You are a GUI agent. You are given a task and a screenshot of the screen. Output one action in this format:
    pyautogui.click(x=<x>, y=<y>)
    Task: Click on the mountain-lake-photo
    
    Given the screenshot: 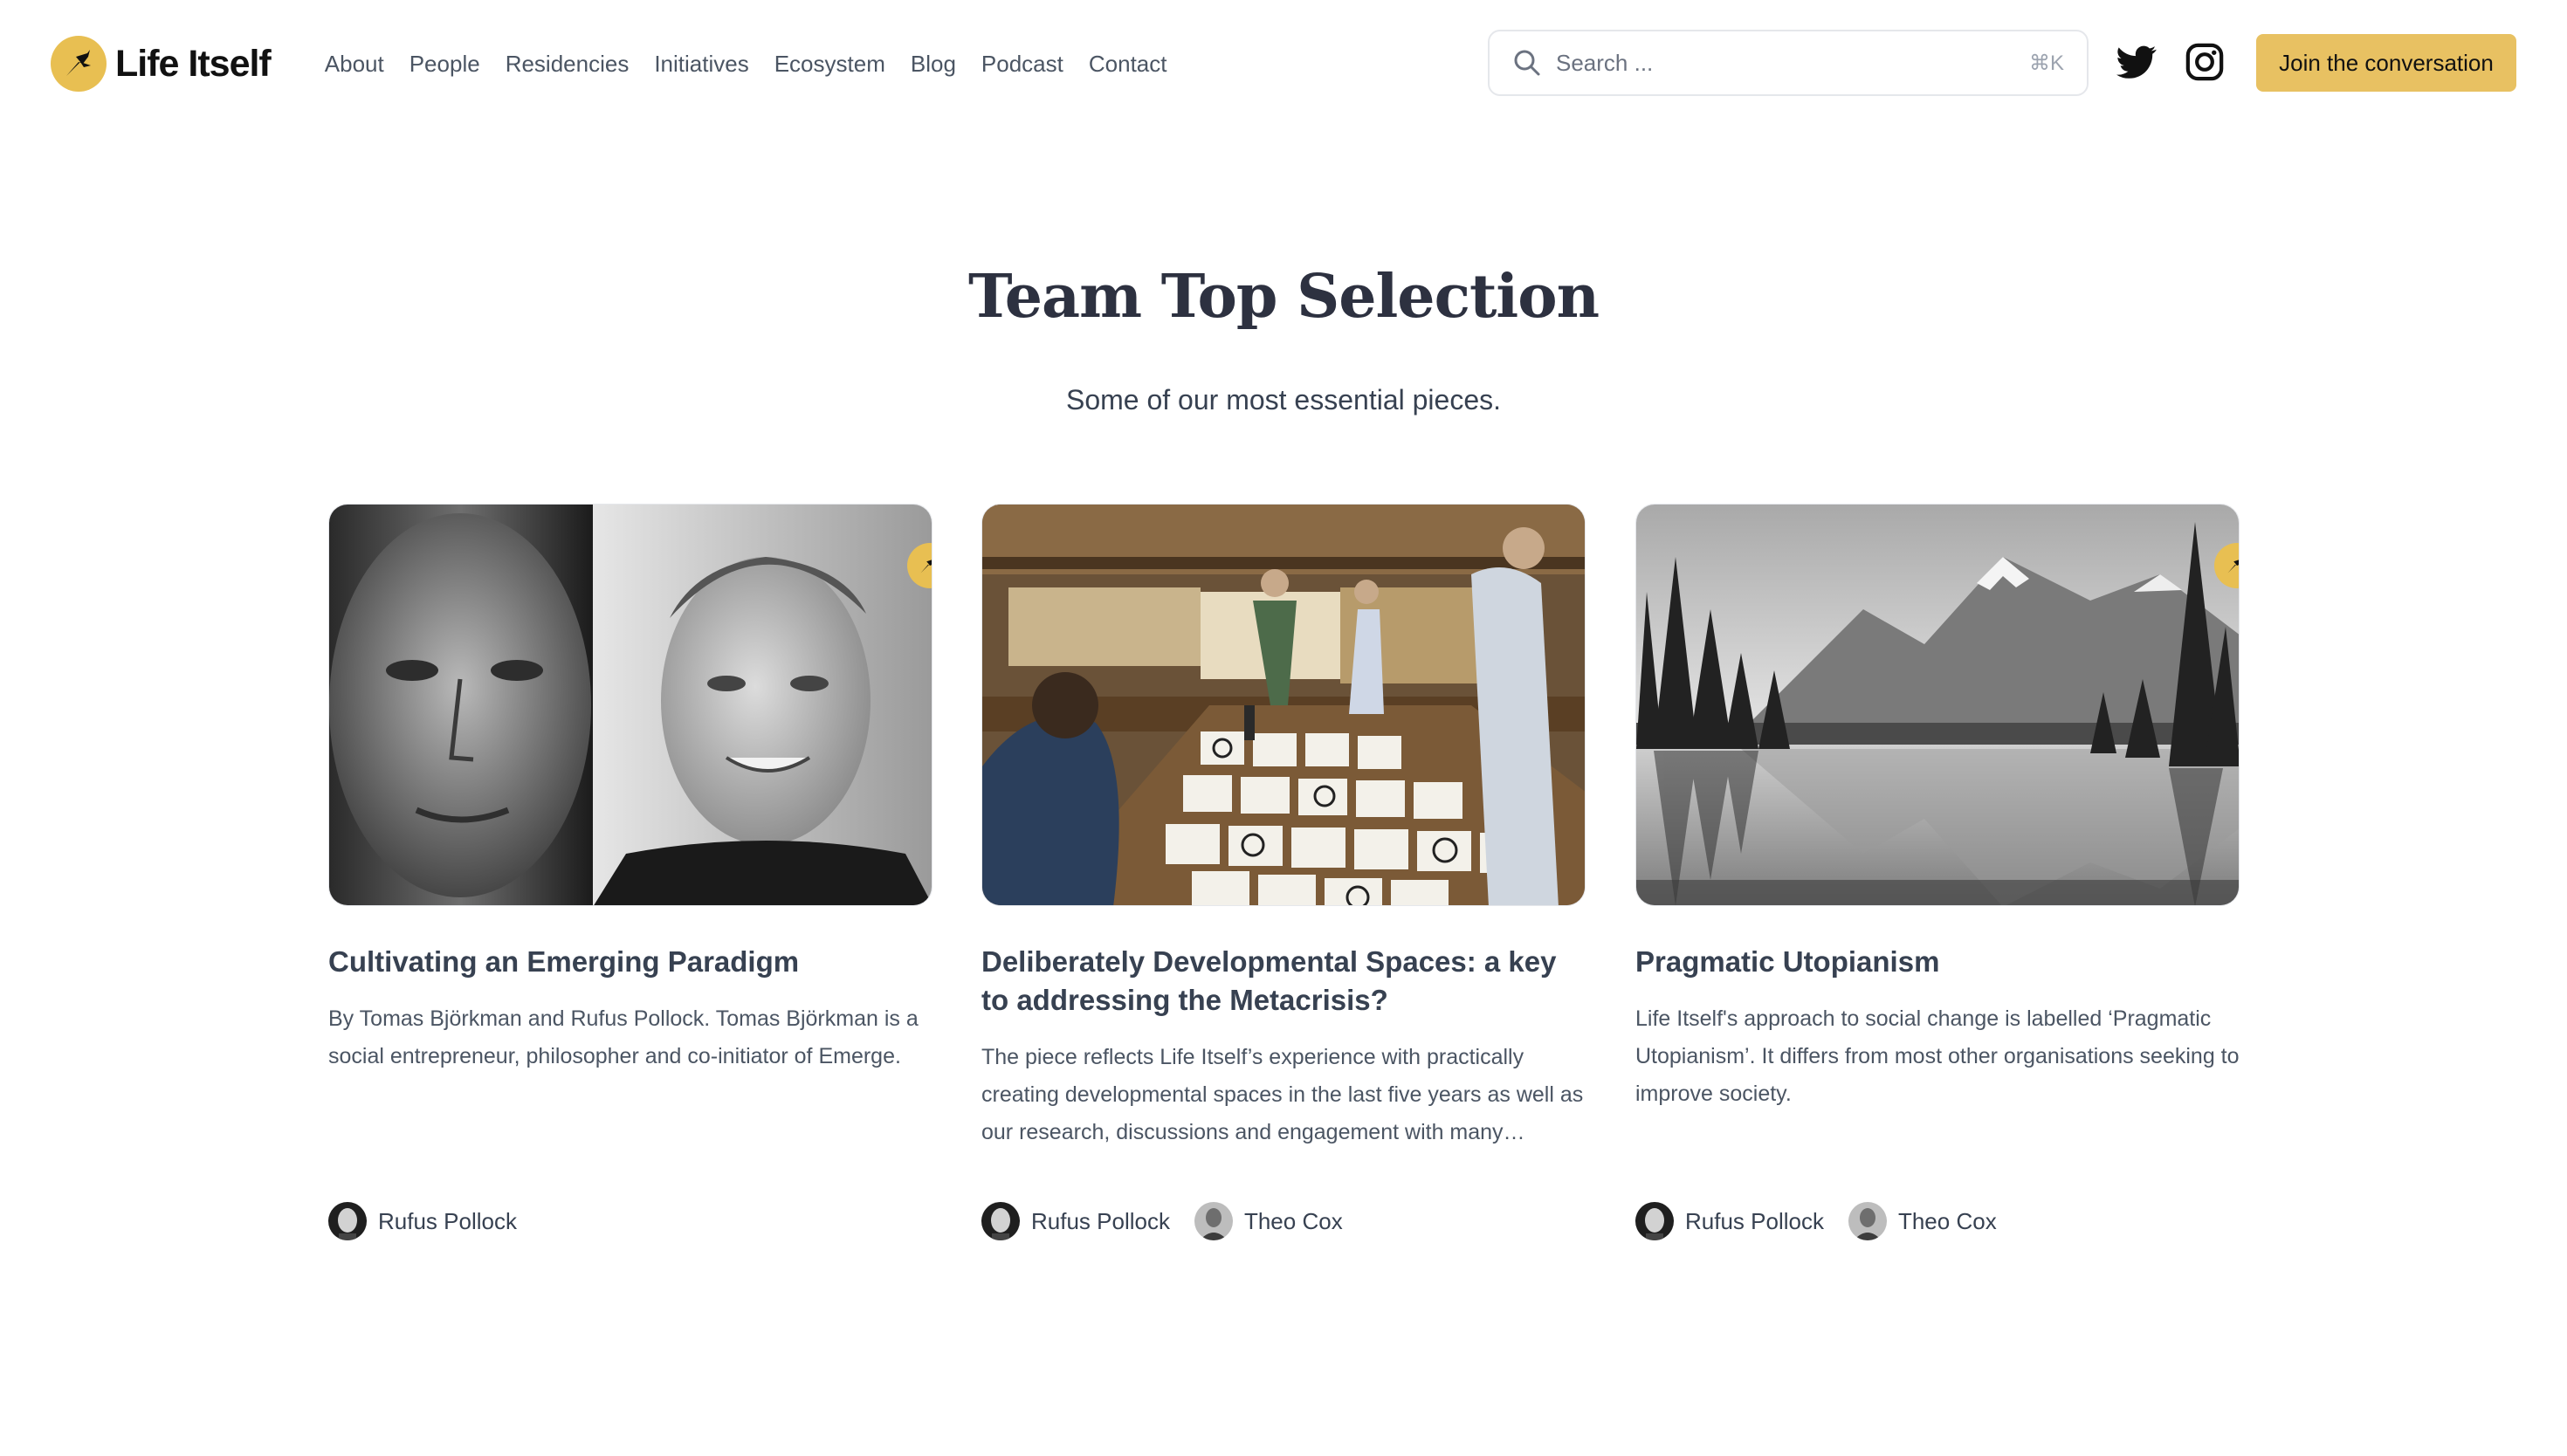 What is the action you would take?
    pyautogui.click(x=1937, y=705)
    